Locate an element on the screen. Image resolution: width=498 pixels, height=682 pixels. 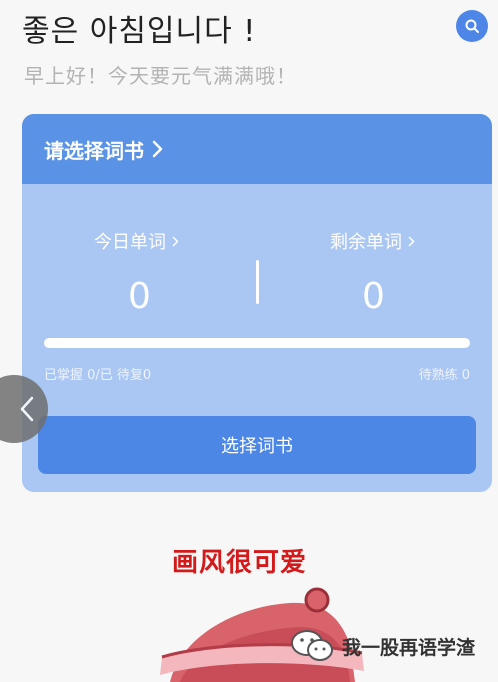
account-name: 我一股再语学渣 is located at coordinates (409, 647).